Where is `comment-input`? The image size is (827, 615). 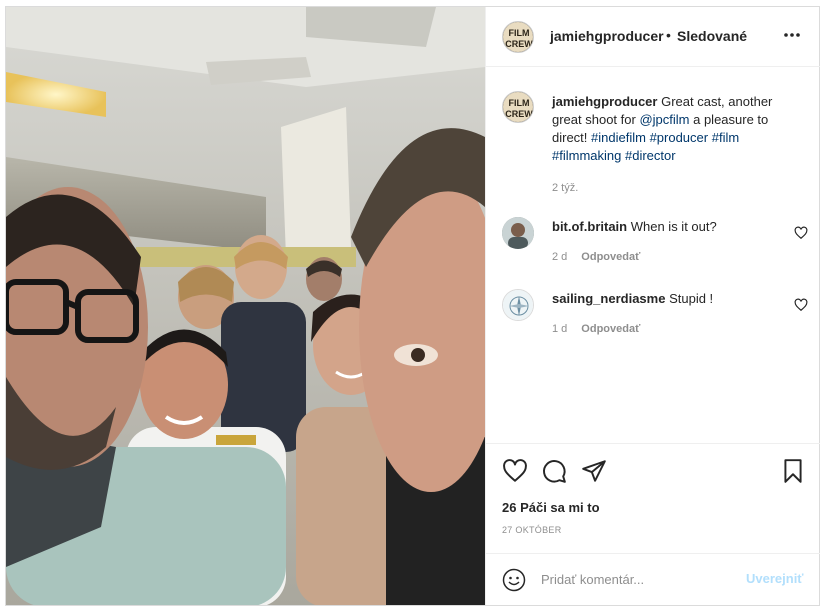 comment-input is located at coordinates (641, 579).